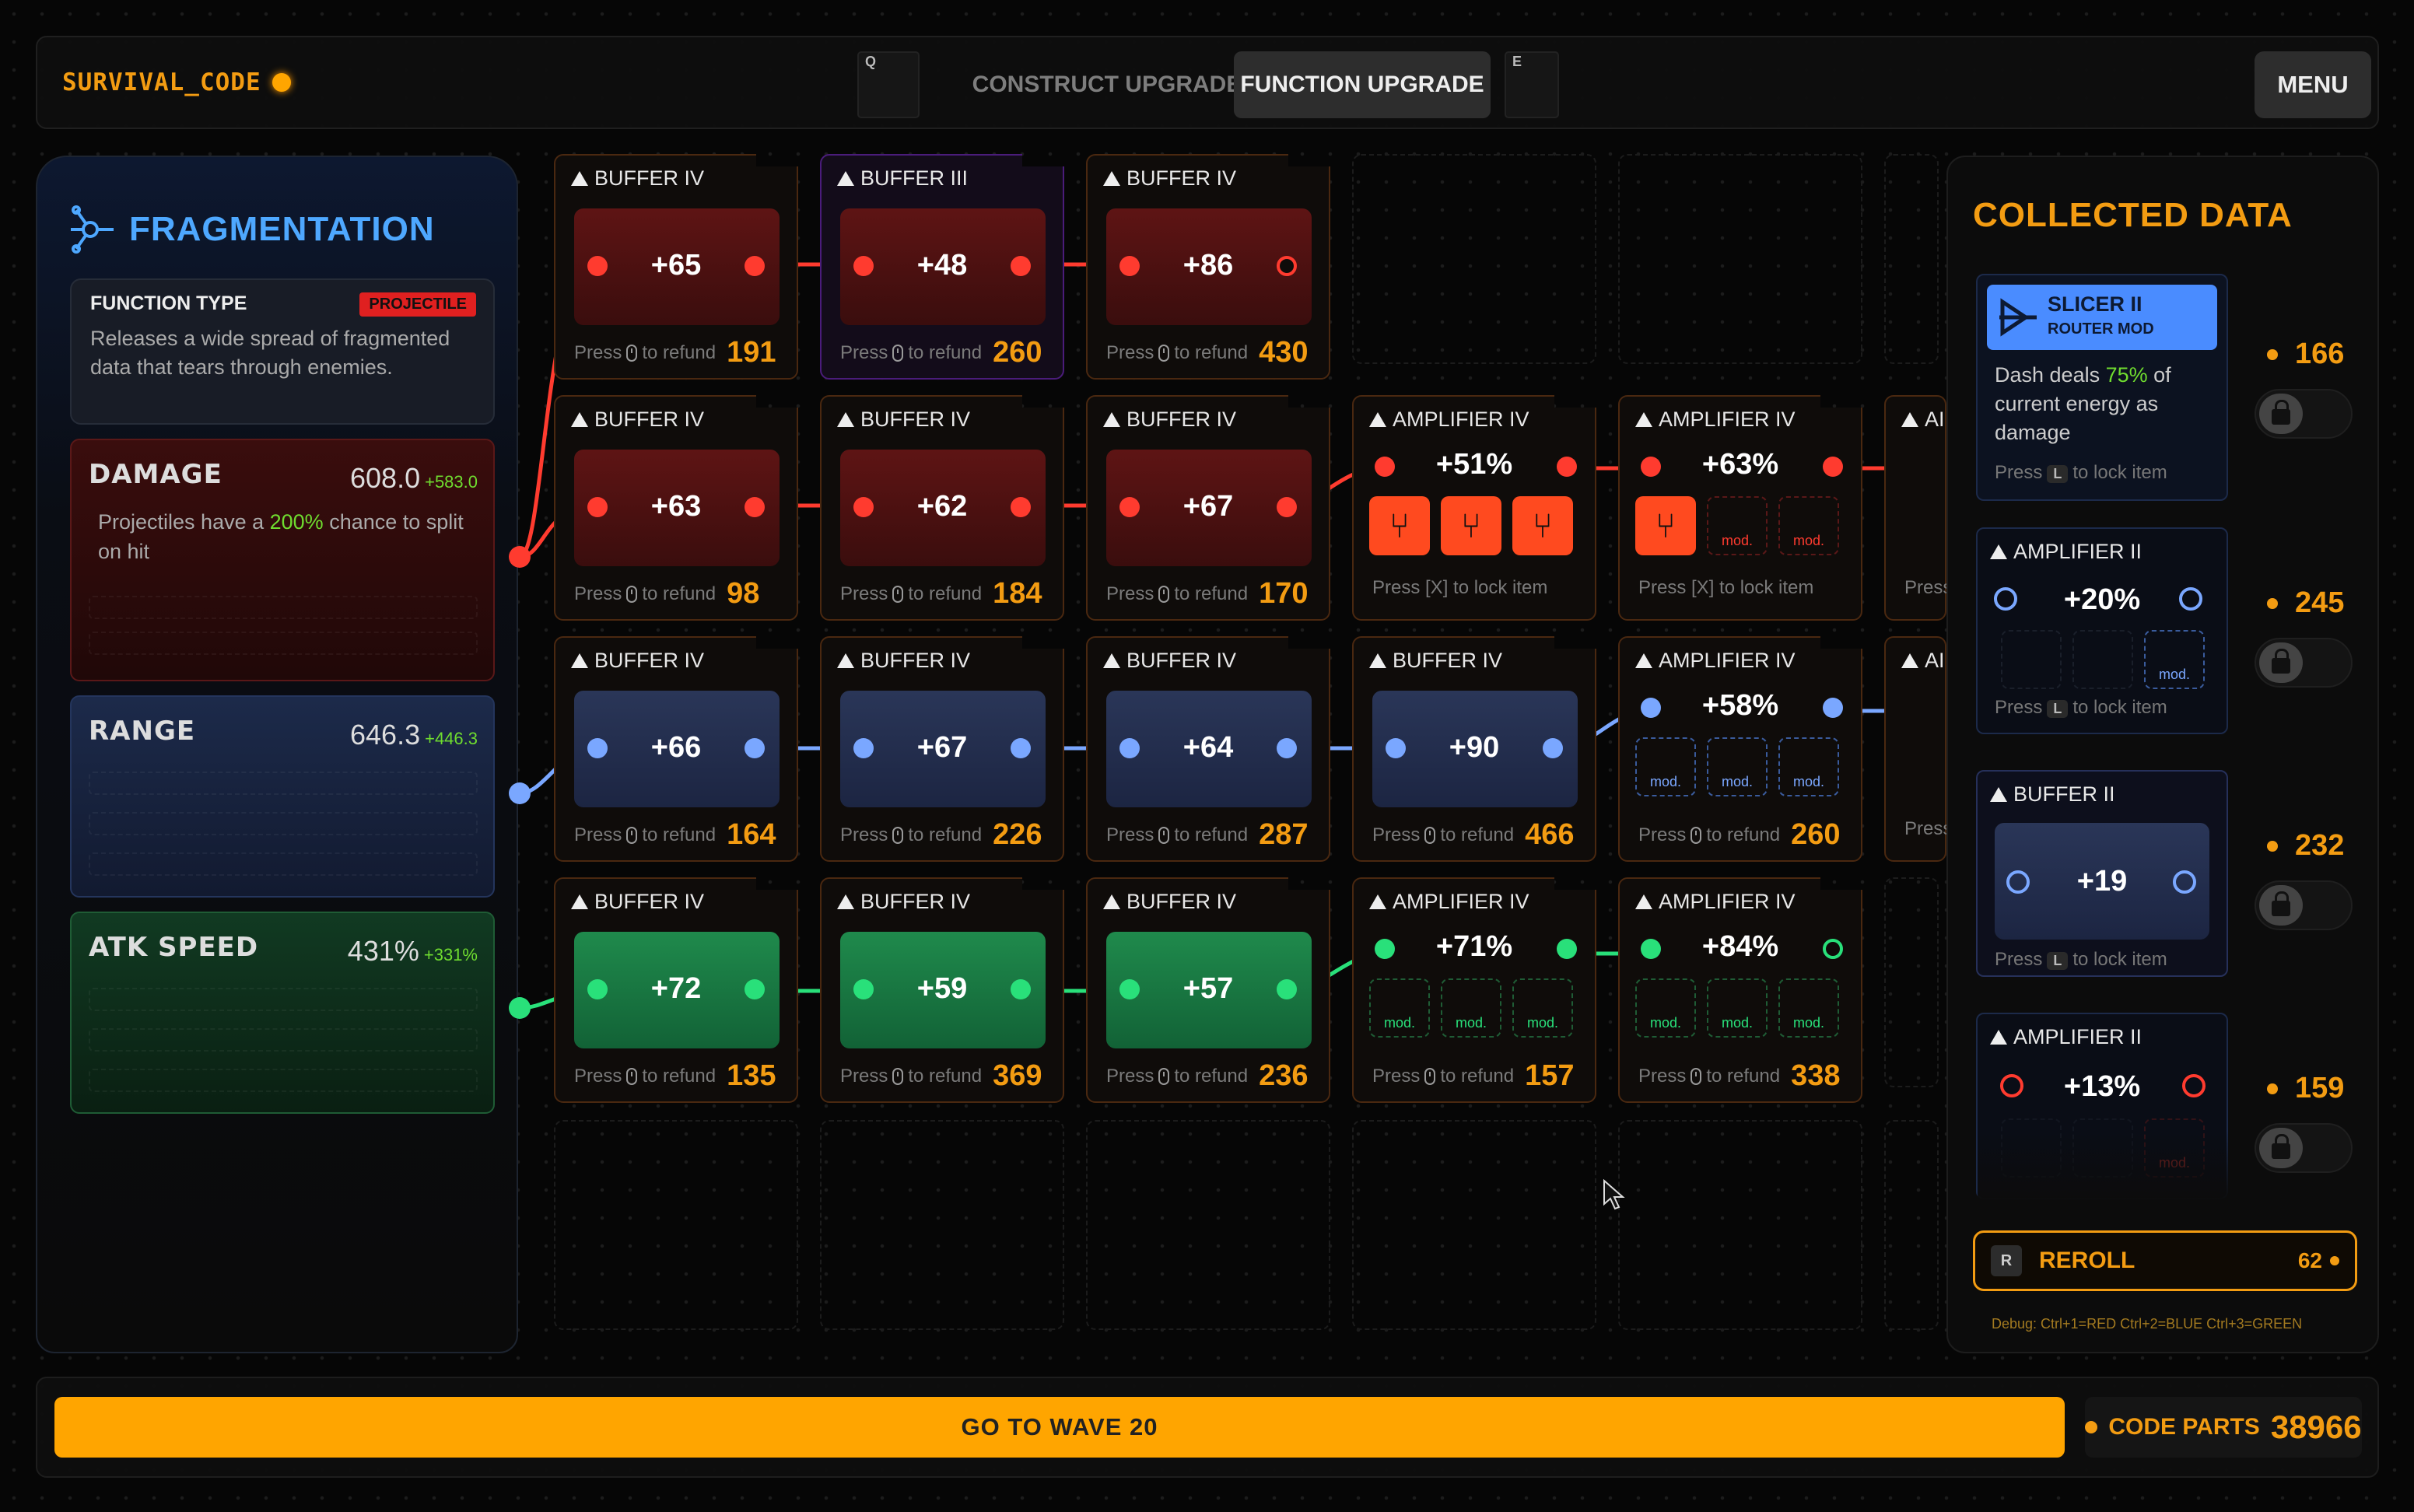 The image size is (2414, 1512). Describe the element at coordinates (2102, 874) in the screenshot. I see `collected-item-buffer: BUFFER II +19 Press Lto lock item` at that location.